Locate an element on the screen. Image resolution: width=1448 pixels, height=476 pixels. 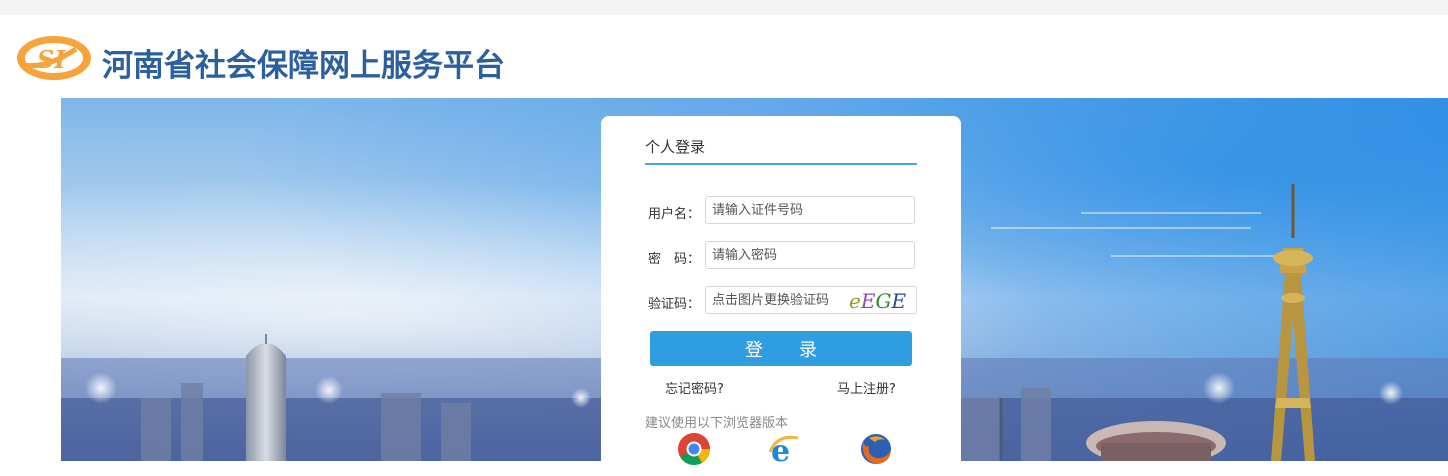
panel-title: 个人登录 is located at coordinates (675, 147).